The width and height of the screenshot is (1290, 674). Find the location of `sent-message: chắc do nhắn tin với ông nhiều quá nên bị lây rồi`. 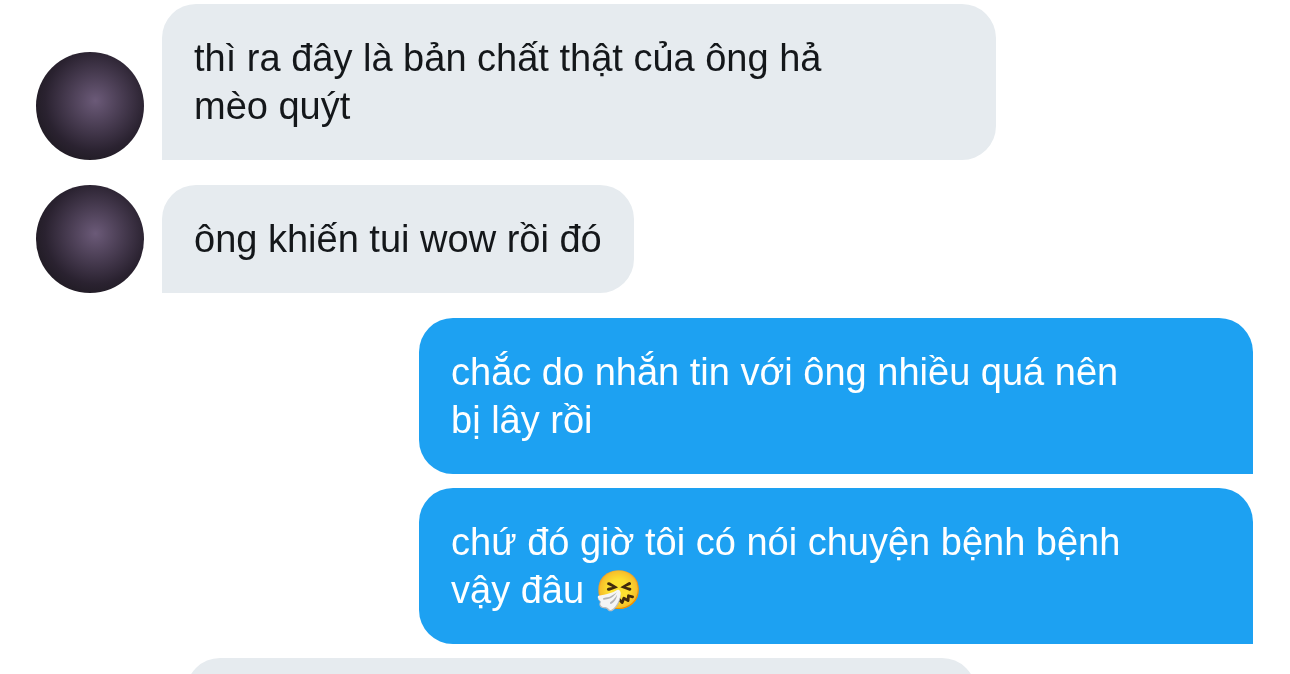

sent-message: chắc do nhắn tin với ông nhiều quá nên bị lây rồi is located at coordinates (836, 396).